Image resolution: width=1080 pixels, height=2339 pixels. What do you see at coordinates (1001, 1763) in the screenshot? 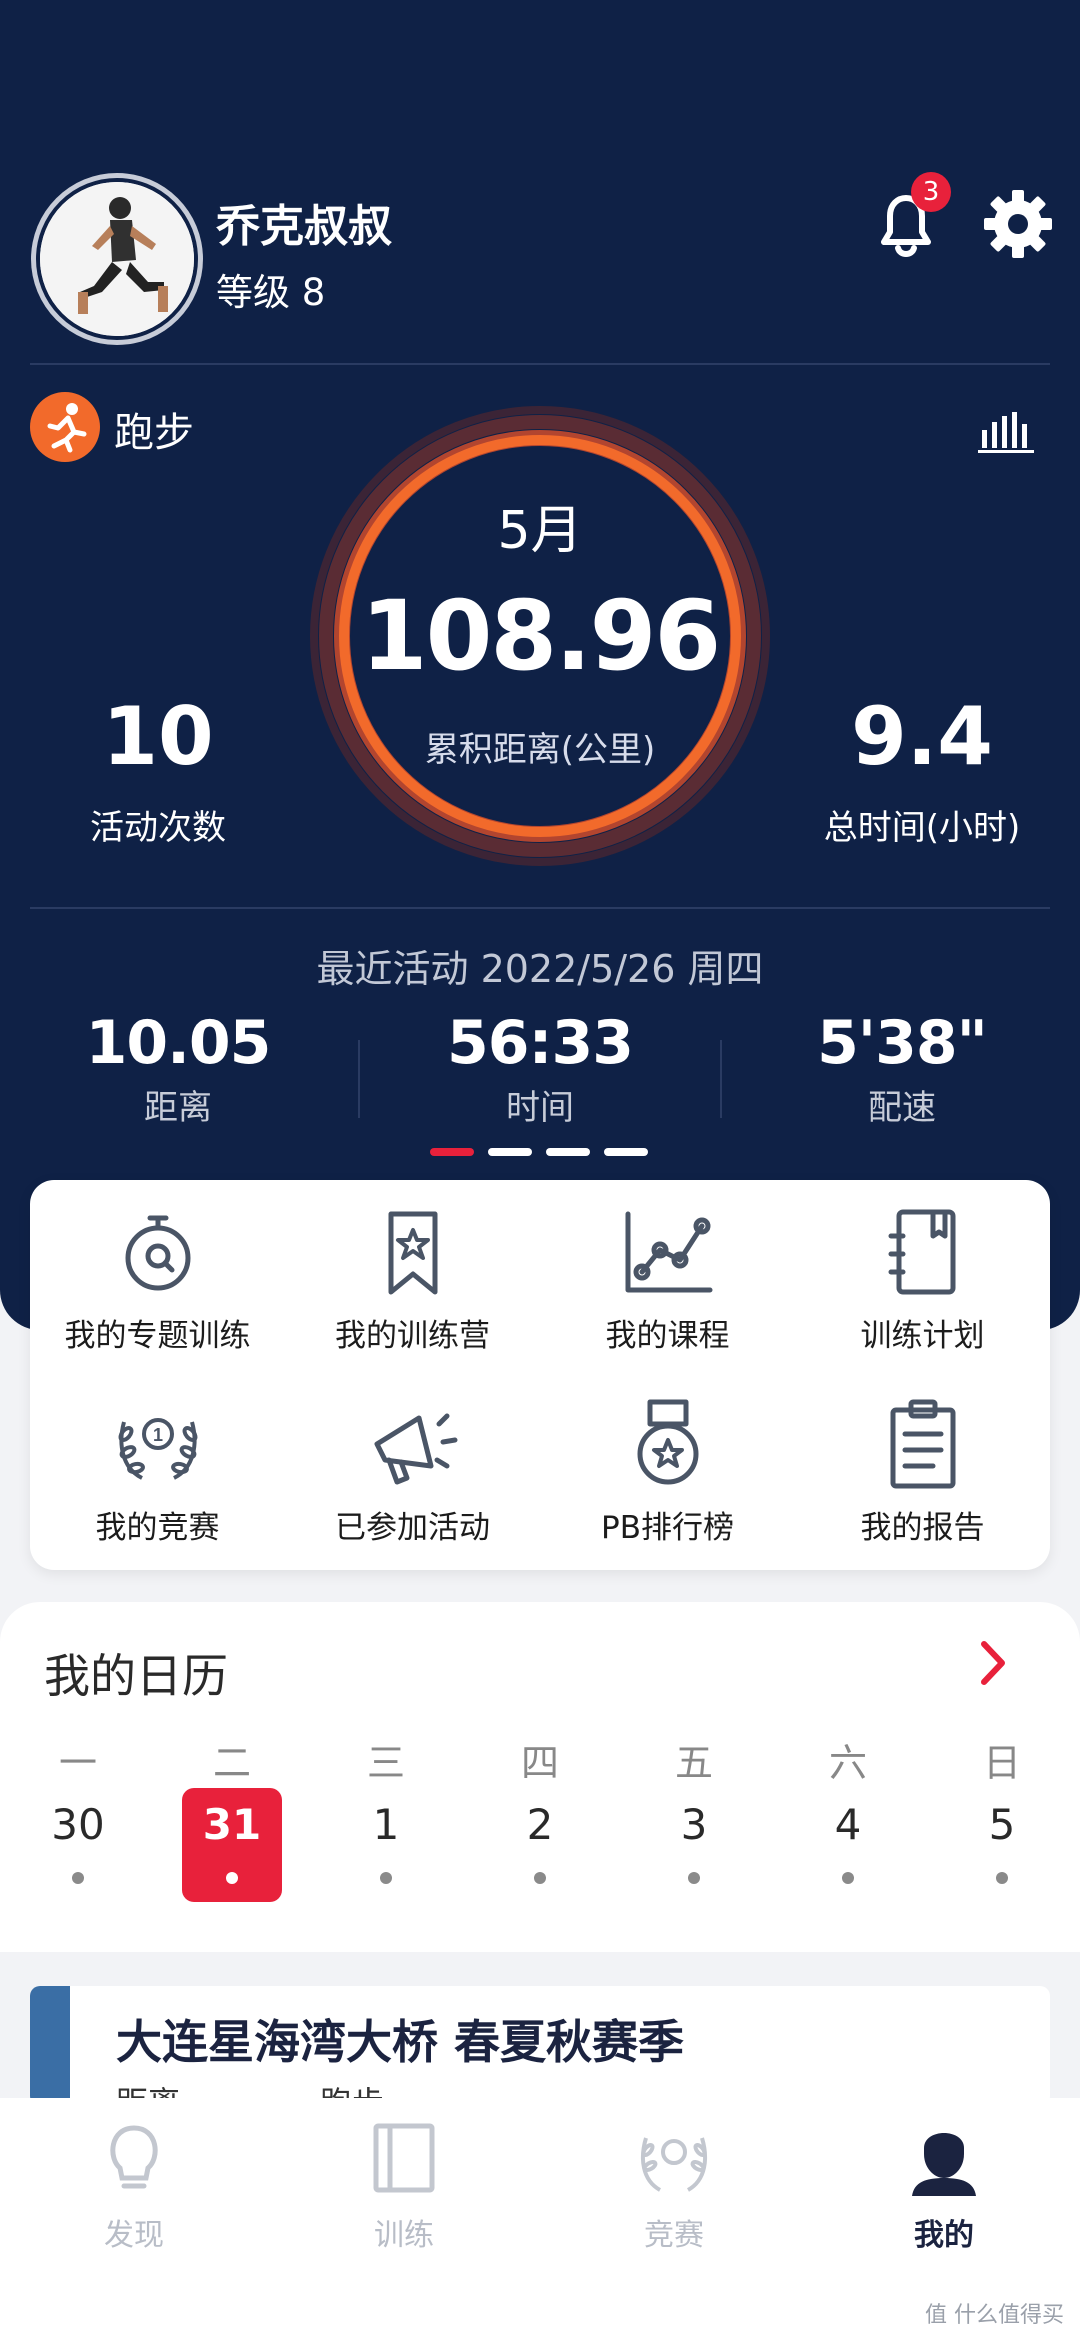
I see `calendar-weekday: 日` at bounding box center [1001, 1763].